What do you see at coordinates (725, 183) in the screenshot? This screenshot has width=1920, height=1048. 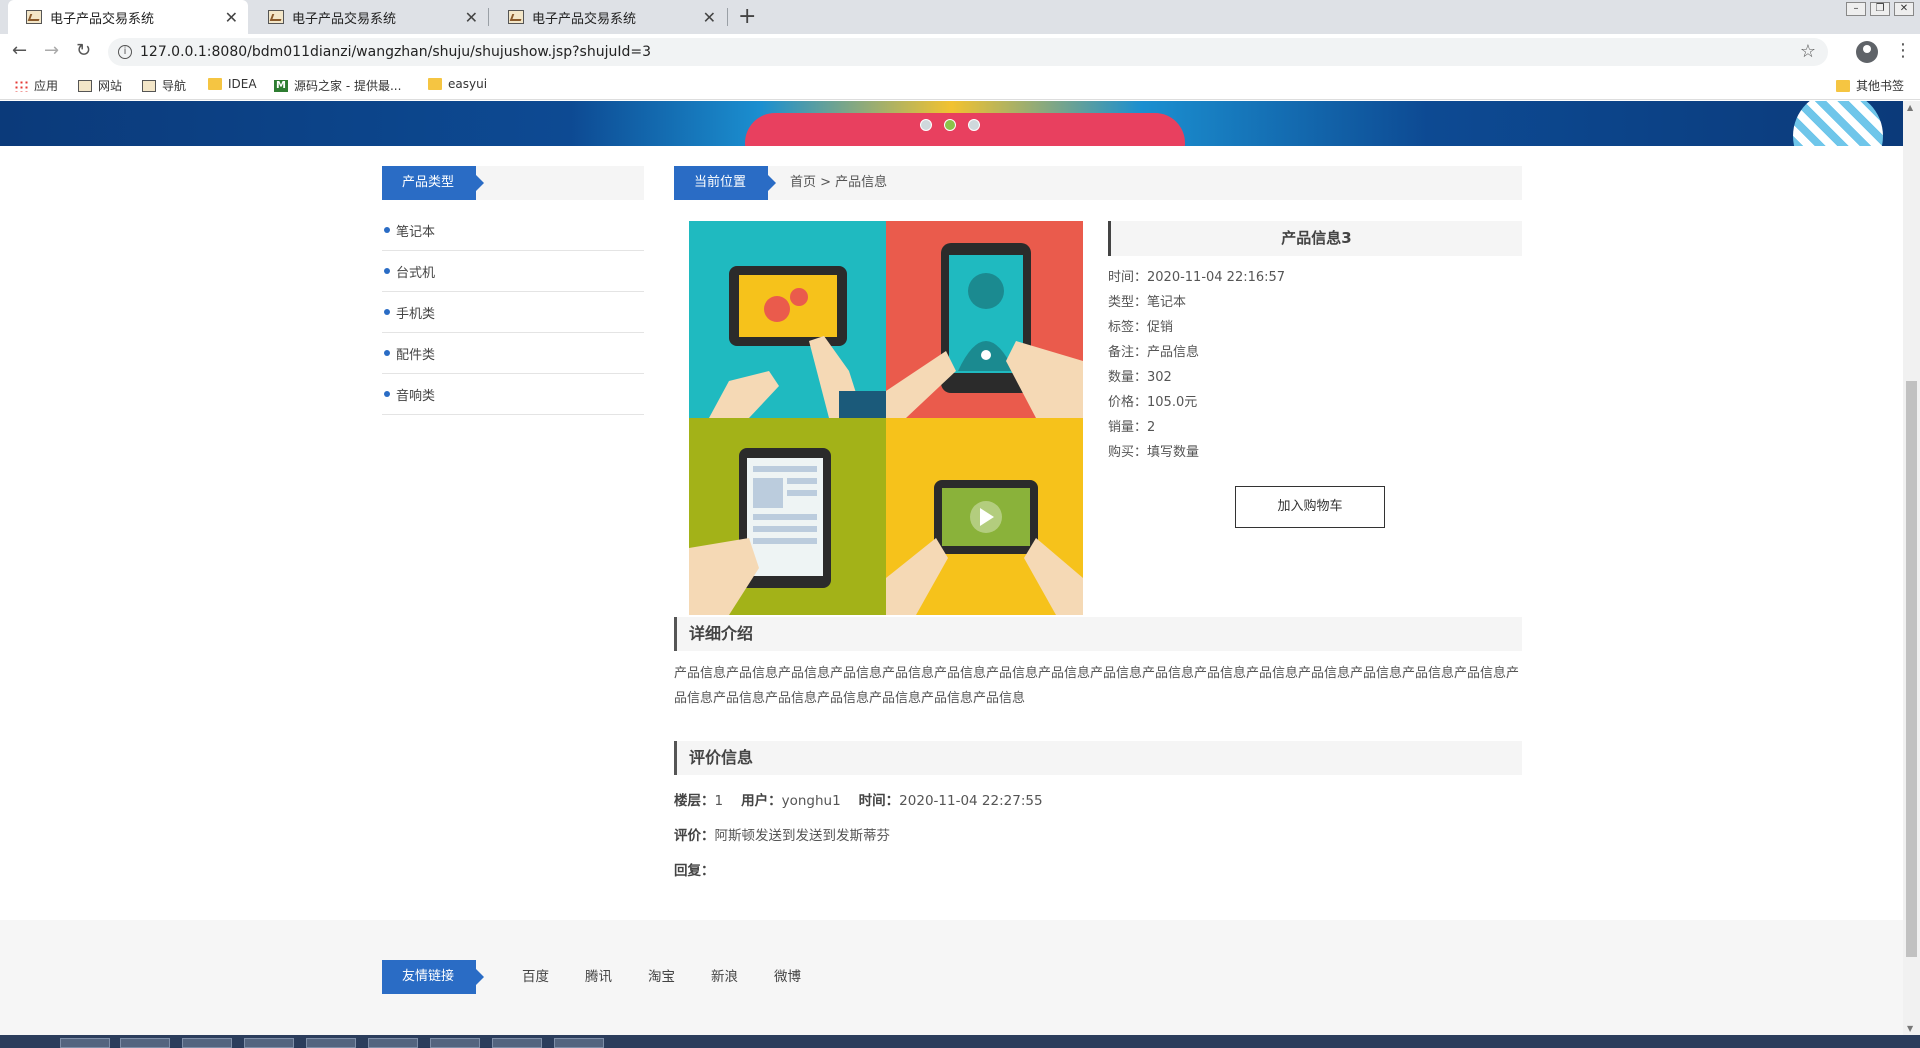 I see `breadcrumb-label: 当前位置` at bounding box center [725, 183].